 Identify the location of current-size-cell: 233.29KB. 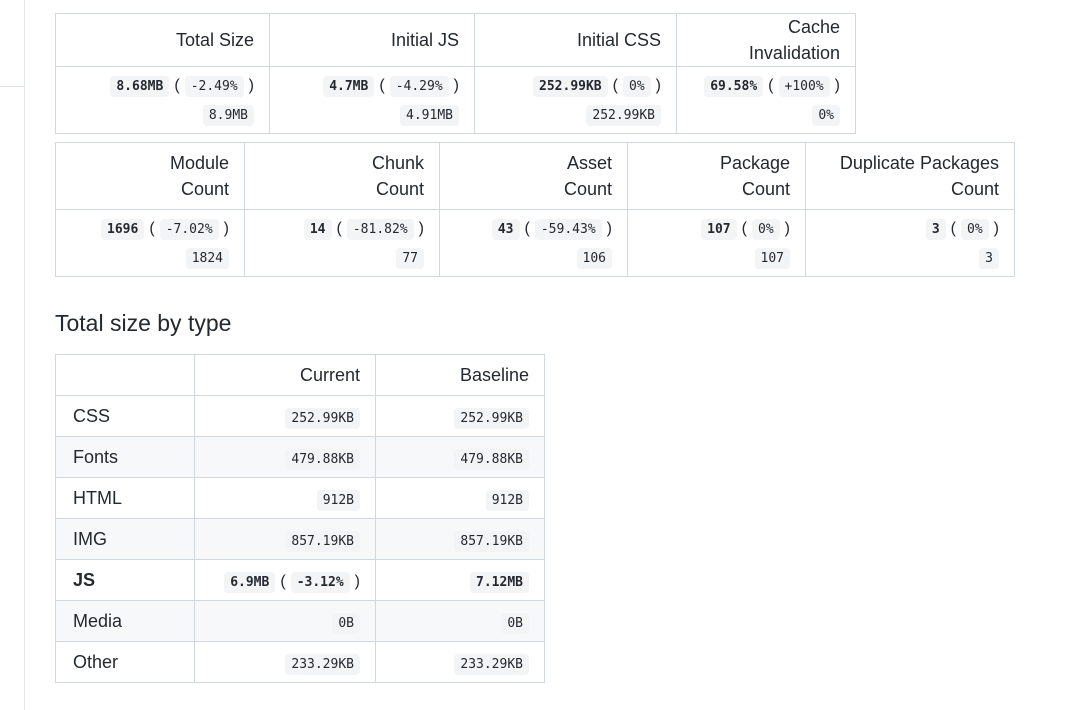
(285, 662).